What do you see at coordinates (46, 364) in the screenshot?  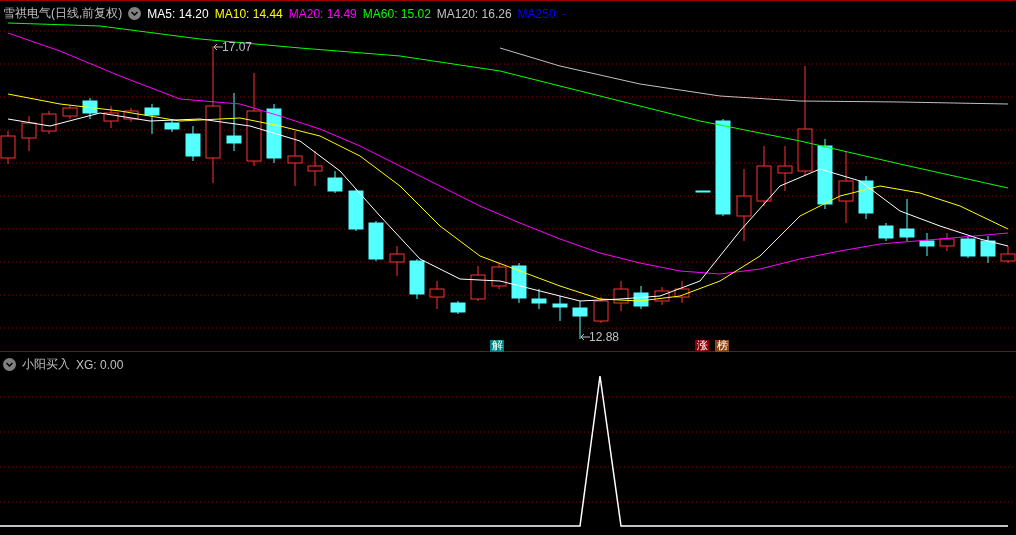 I see `indicator-title: 小阳买入` at bounding box center [46, 364].